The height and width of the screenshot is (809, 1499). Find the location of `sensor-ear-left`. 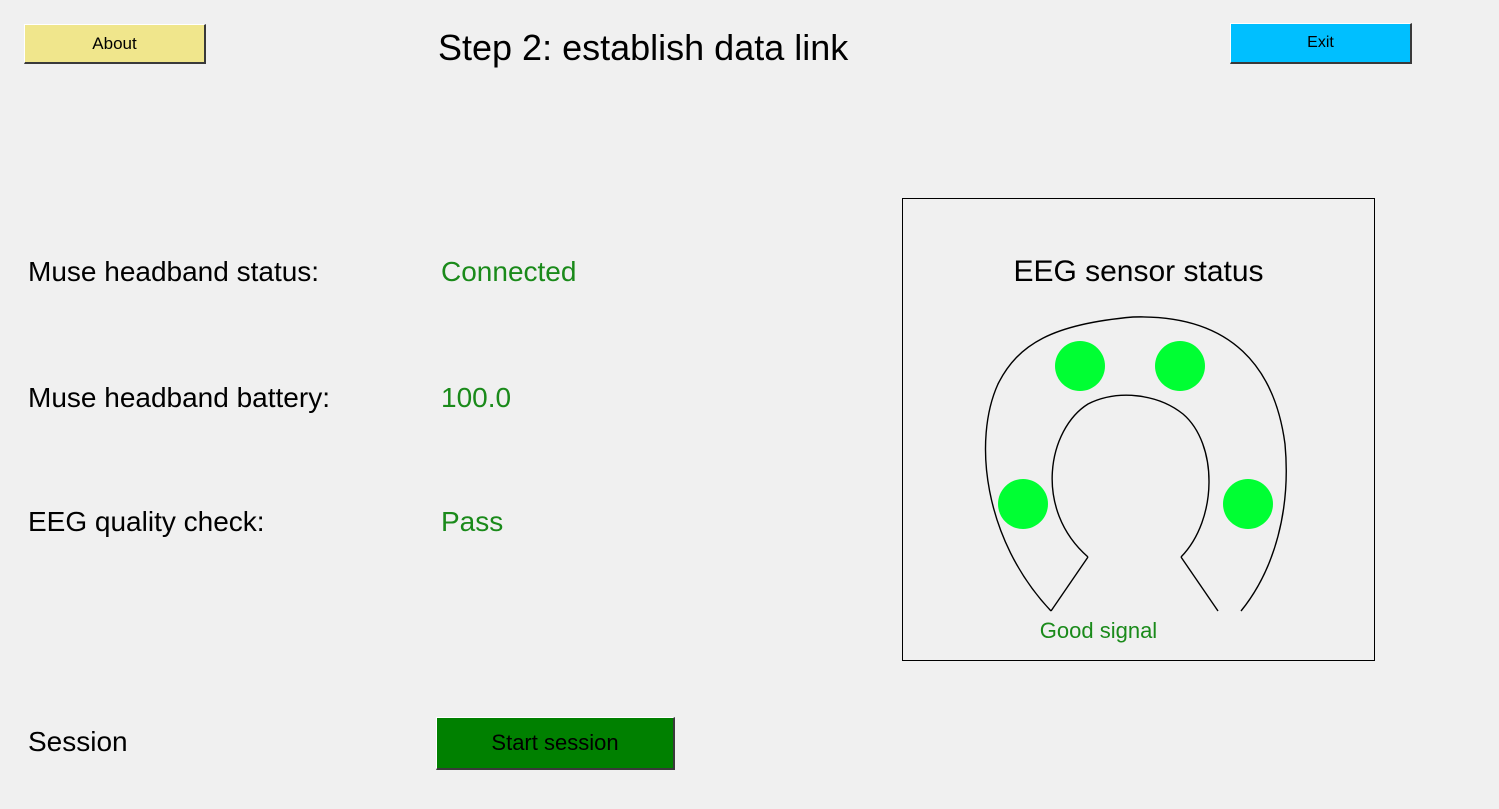

sensor-ear-left is located at coordinates (1023, 504).